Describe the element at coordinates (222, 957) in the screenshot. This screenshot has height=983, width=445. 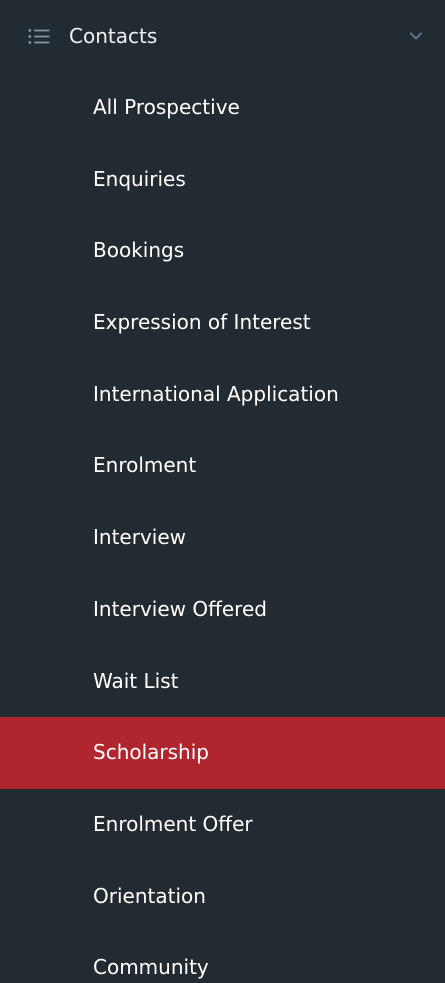
I see `sidebar-item-community: Community` at that location.